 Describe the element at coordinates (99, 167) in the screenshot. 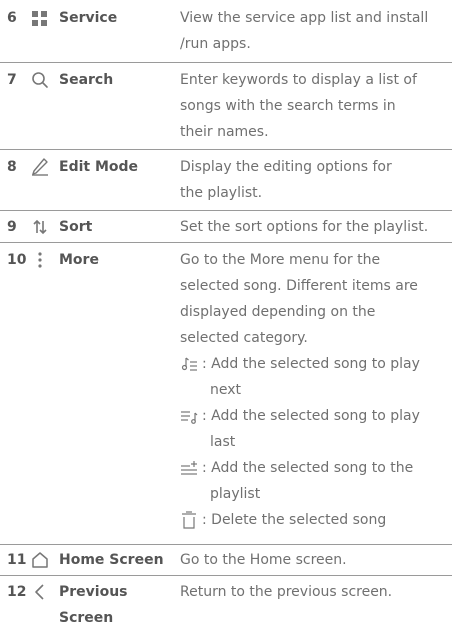

I see `row-name: Edit Mode` at that location.